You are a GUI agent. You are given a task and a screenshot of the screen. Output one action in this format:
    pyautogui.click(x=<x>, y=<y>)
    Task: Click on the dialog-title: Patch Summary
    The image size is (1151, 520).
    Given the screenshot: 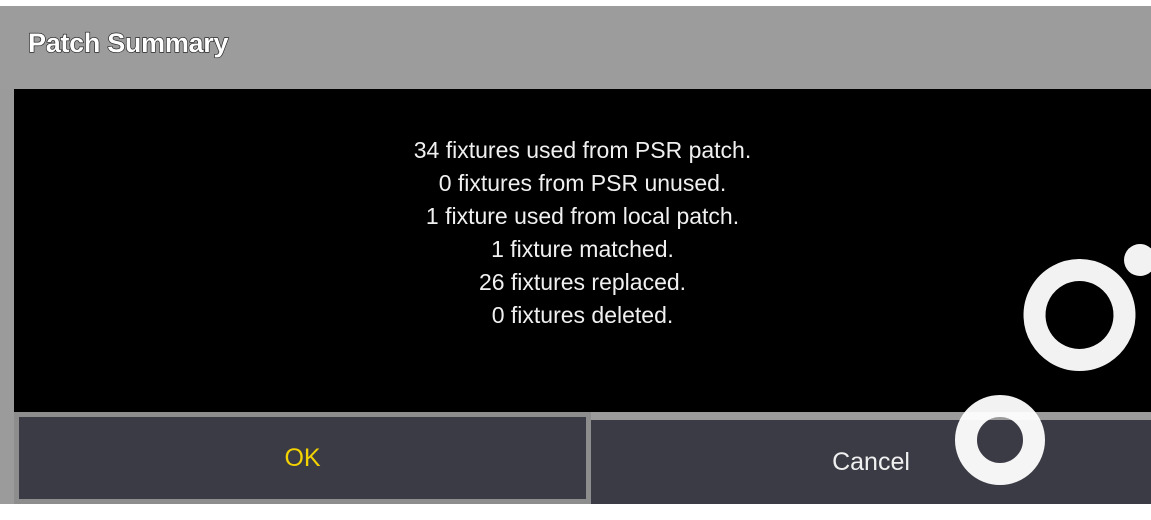 What is the action you would take?
    pyautogui.click(x=128, y=42)
    